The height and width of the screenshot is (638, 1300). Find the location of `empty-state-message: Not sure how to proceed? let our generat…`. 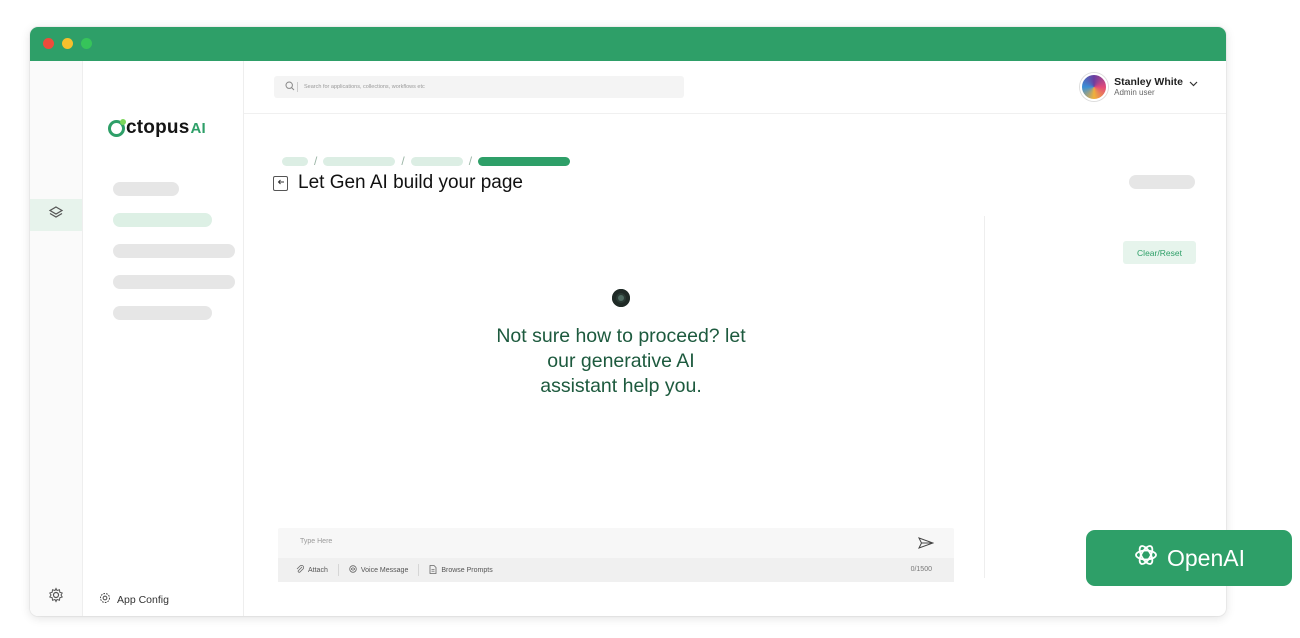

empty-state-message: Not sure how to proceed? let our generat… is located at coordinates (621, 361).